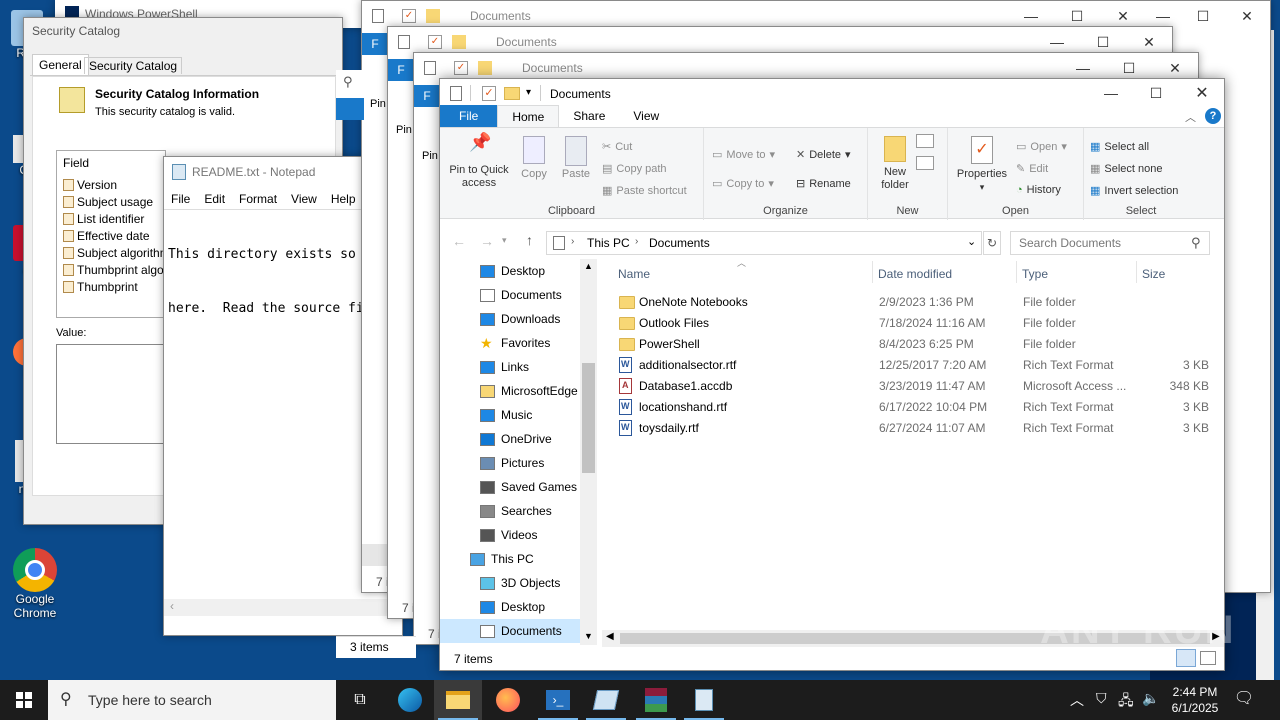  What do you see at coordinates (743, 184) in the screenshot?
I see `copy-to-button: ▭ Copy to ▾` at bounding box center [743, 184].